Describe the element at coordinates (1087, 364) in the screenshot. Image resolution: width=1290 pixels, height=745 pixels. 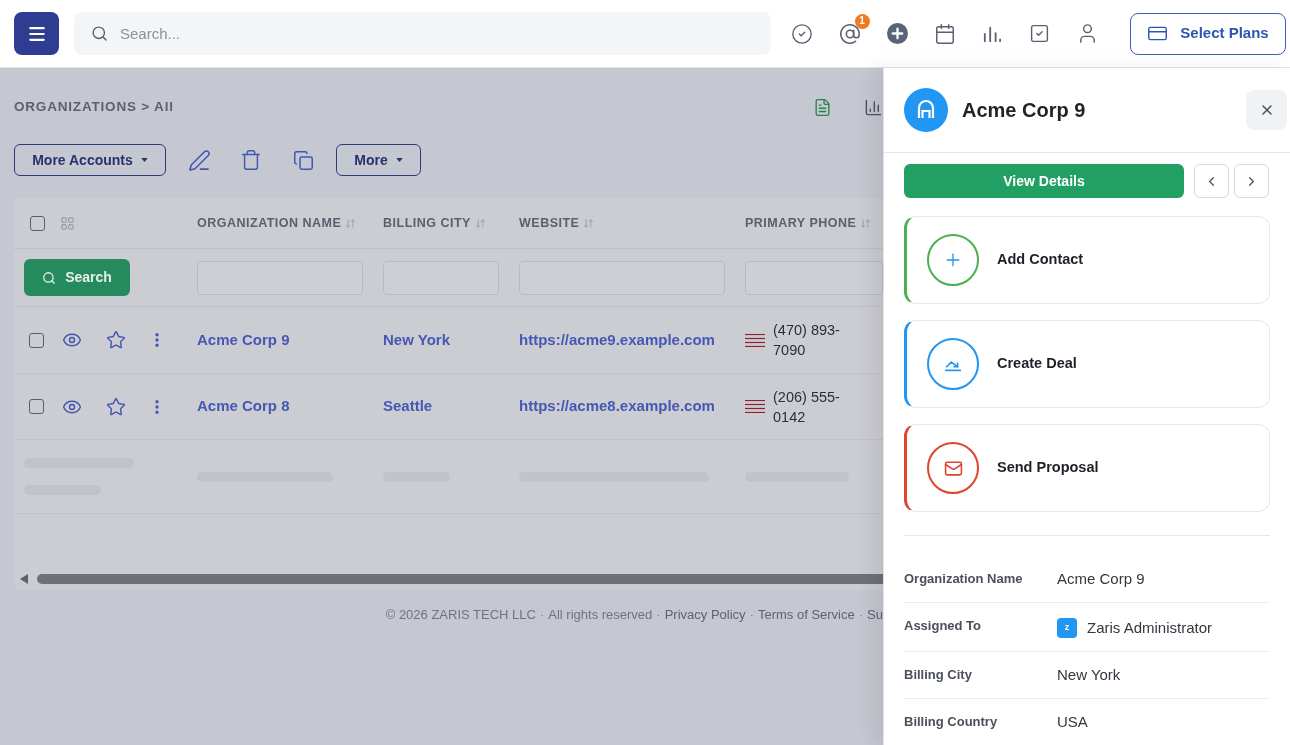
I see `action-card: Create Deal` at that location.